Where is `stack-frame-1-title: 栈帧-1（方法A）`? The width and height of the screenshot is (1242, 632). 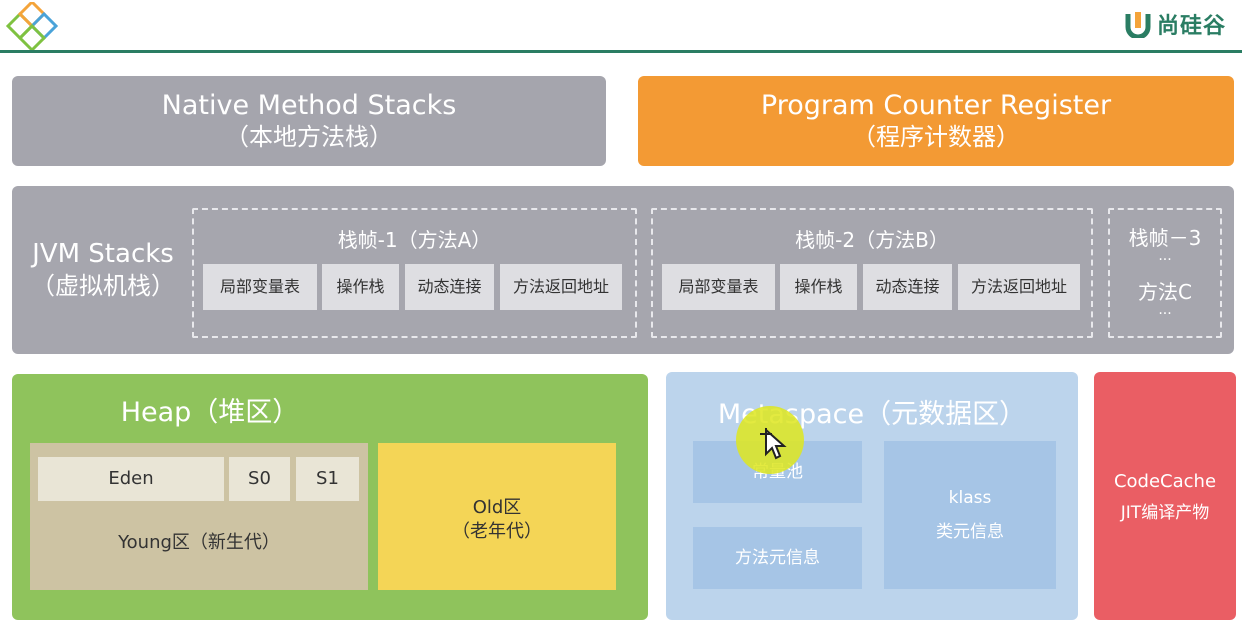 stack-frame-1-title: 栈帧-1（方法A） is located at coordinates (414, 240).